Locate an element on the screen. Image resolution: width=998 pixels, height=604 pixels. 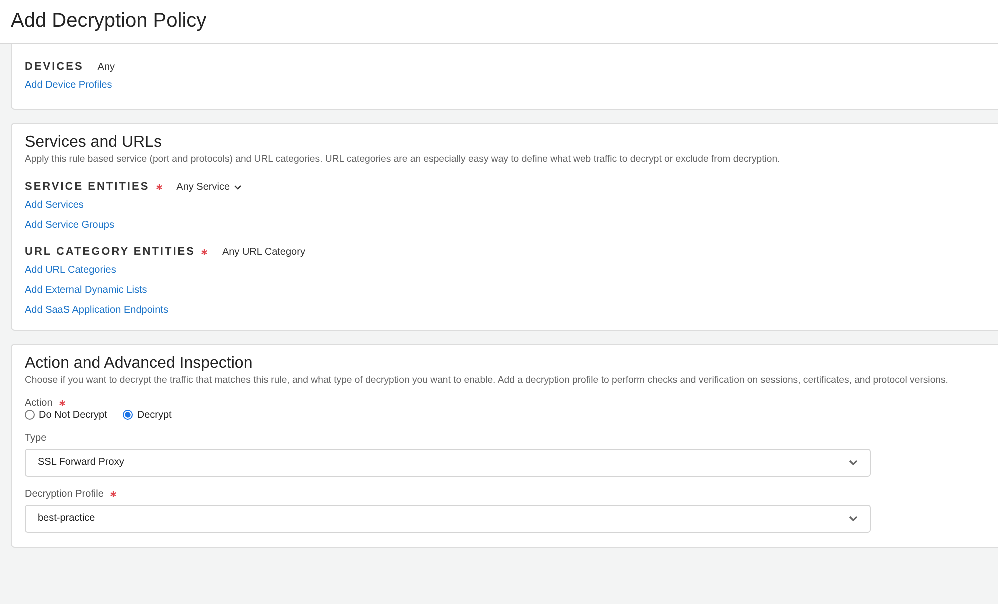
add-link: Add Device Profiles is located at coordinates (68, 85).